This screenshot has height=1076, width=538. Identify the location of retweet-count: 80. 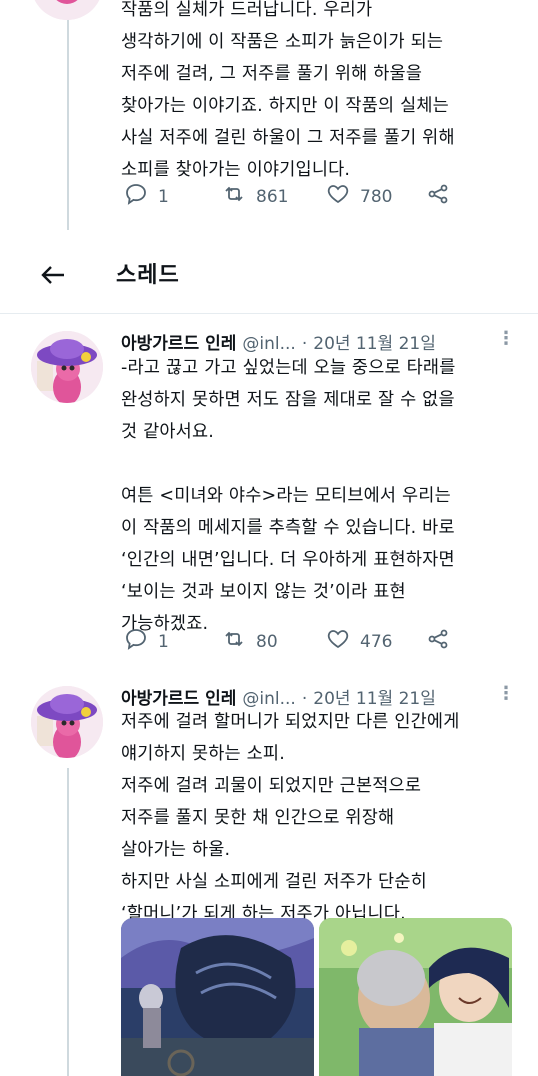
(267, 641).